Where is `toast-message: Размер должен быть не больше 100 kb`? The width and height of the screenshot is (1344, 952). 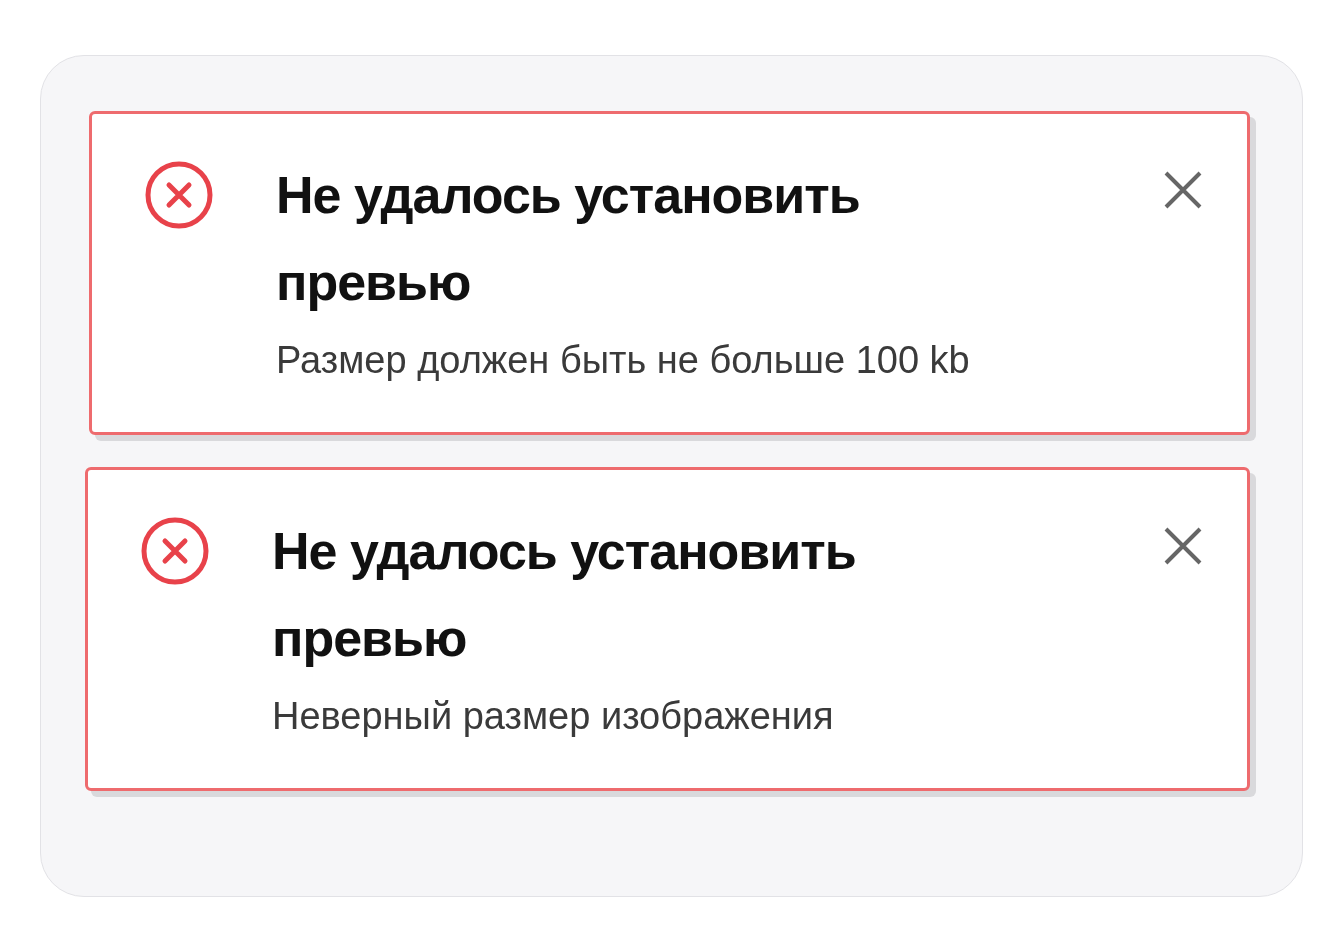
toast-message: Размер должен быть не больше 100 kb is located at coordinates (623, 360).